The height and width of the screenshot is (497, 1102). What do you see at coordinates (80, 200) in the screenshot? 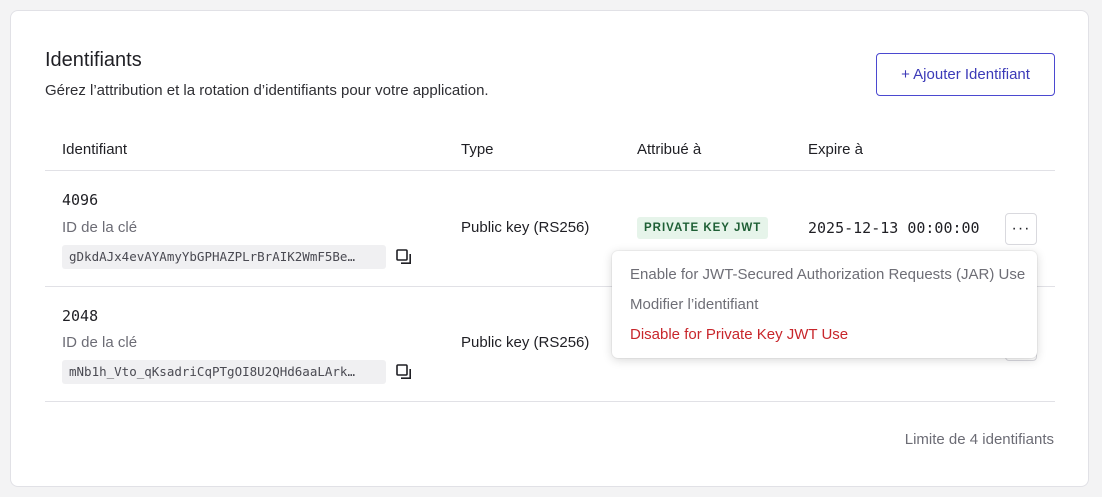
I see `key-size: 4096` at bounding box center [80, 200].